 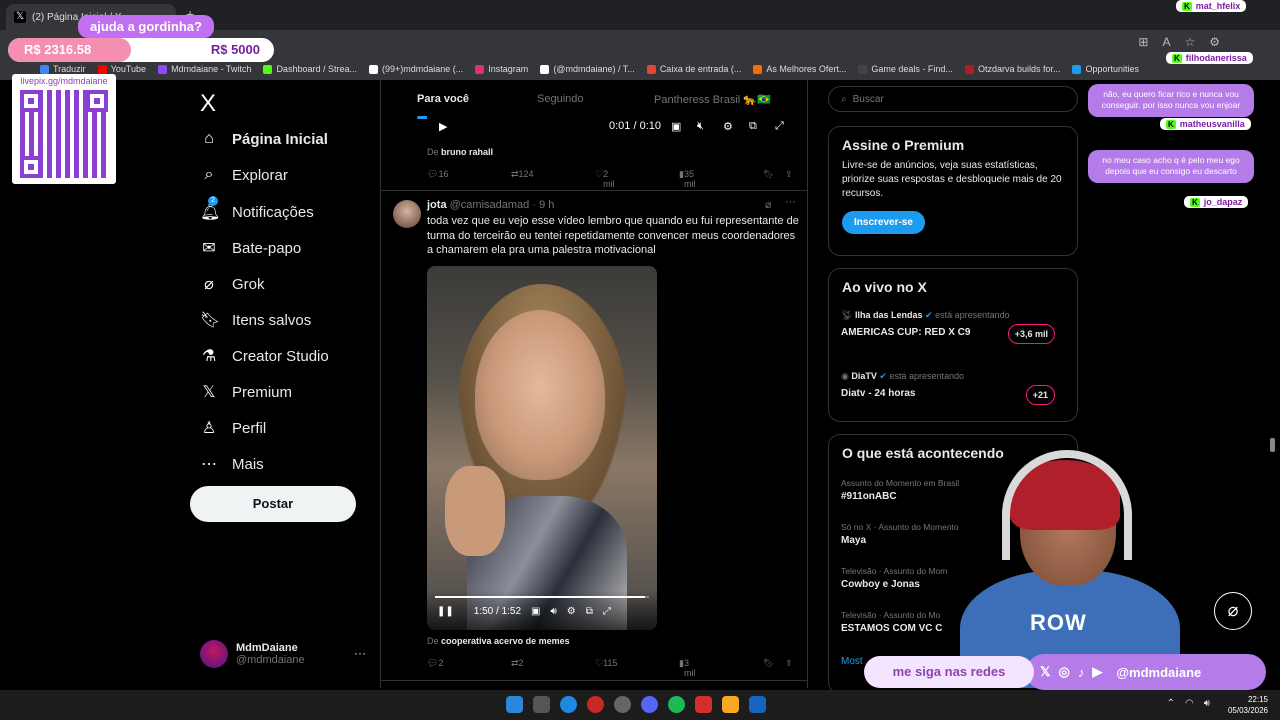 What do you see at coordinates (560, 99) in the screenshot?
I see `tab-following: Seguindo` at bounding box center [560, 99].